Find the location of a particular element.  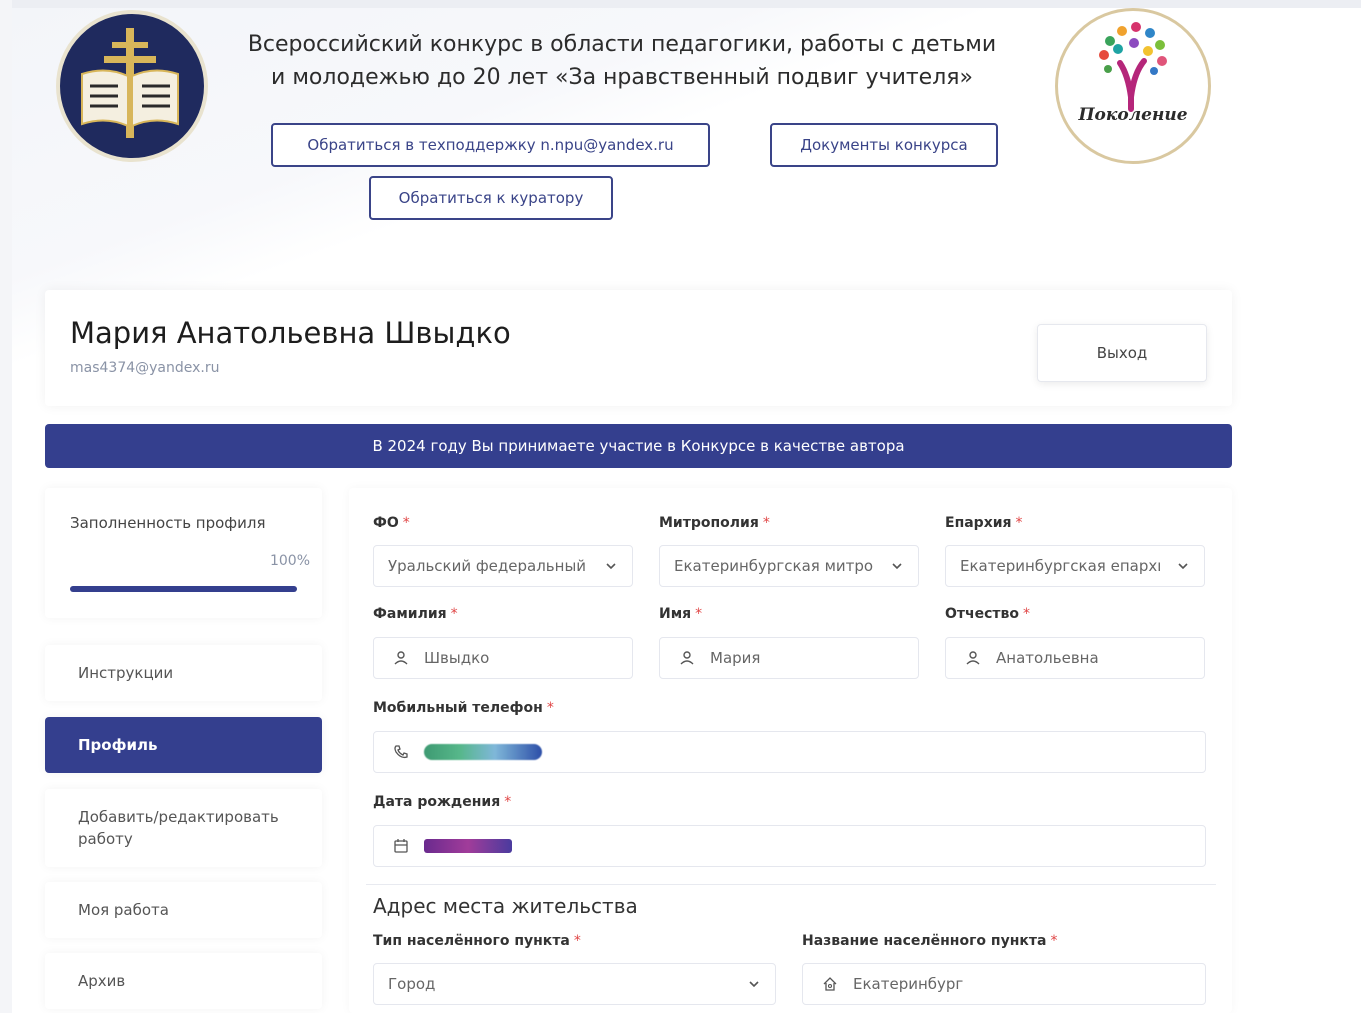

birth-date-redacted-value is located at coordinates (468, 846).